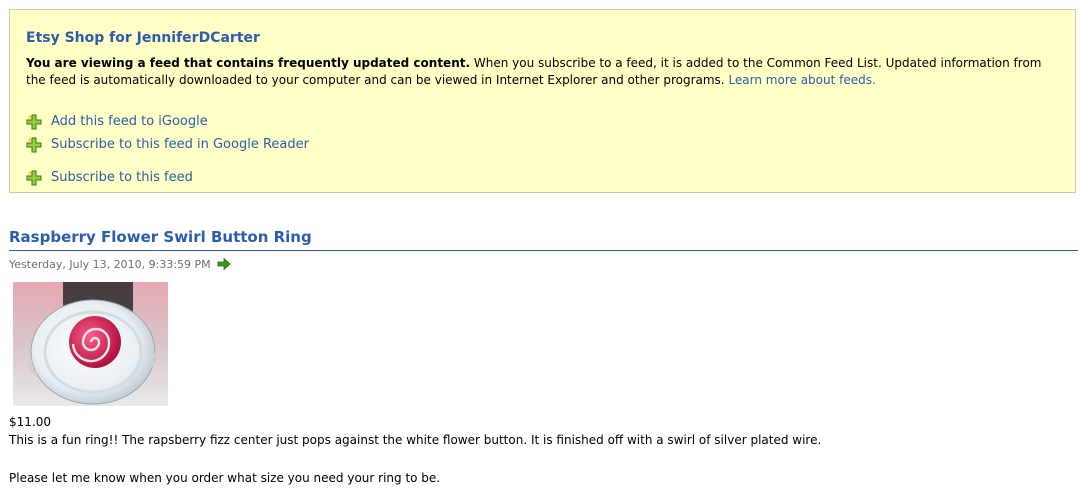  I want to click on item-title-link: Raspberry Flower Swirl Button Ring, so click(160, 237).